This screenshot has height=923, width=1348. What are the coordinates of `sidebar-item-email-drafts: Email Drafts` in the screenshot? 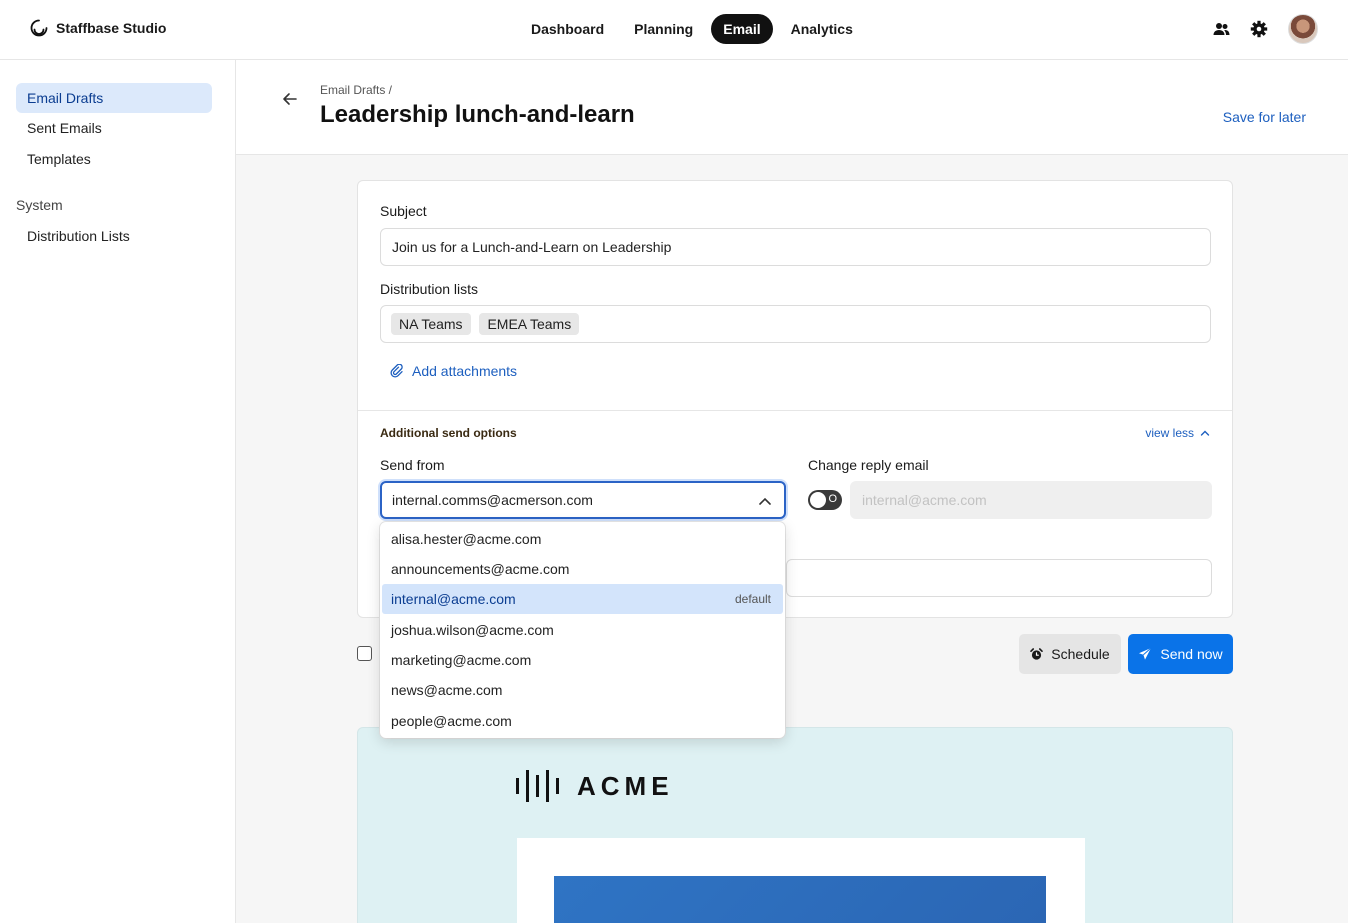 It's located at (114, 98).